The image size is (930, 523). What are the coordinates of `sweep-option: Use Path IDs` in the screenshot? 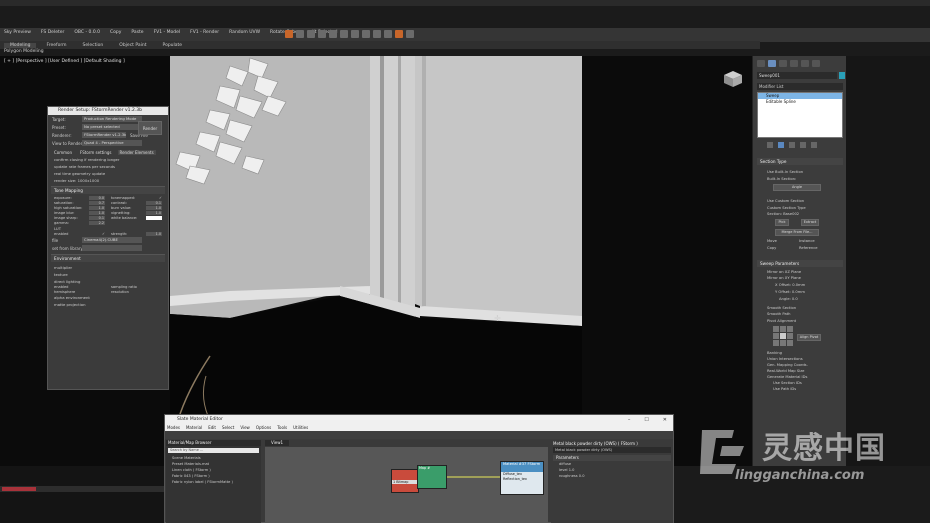 It's located at (784, 389).